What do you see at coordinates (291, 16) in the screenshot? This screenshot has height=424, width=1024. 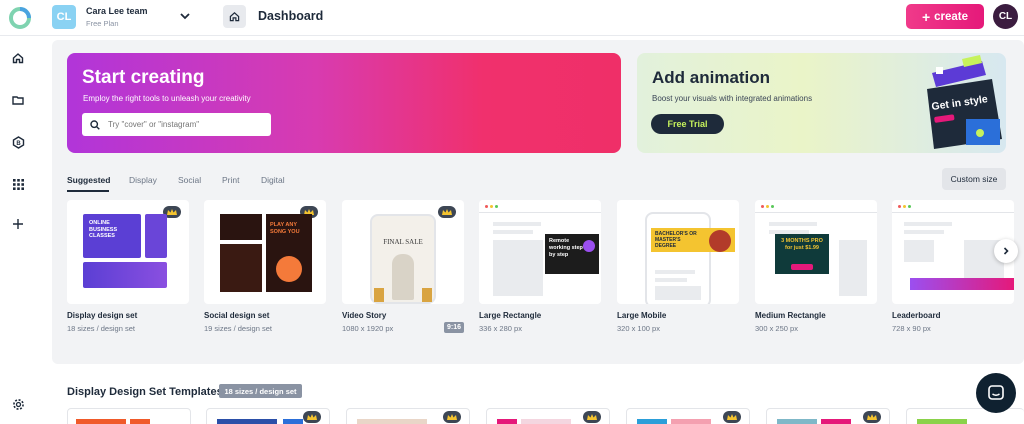 I see `page-title: Dashboard` at bounding box center [291, 16].